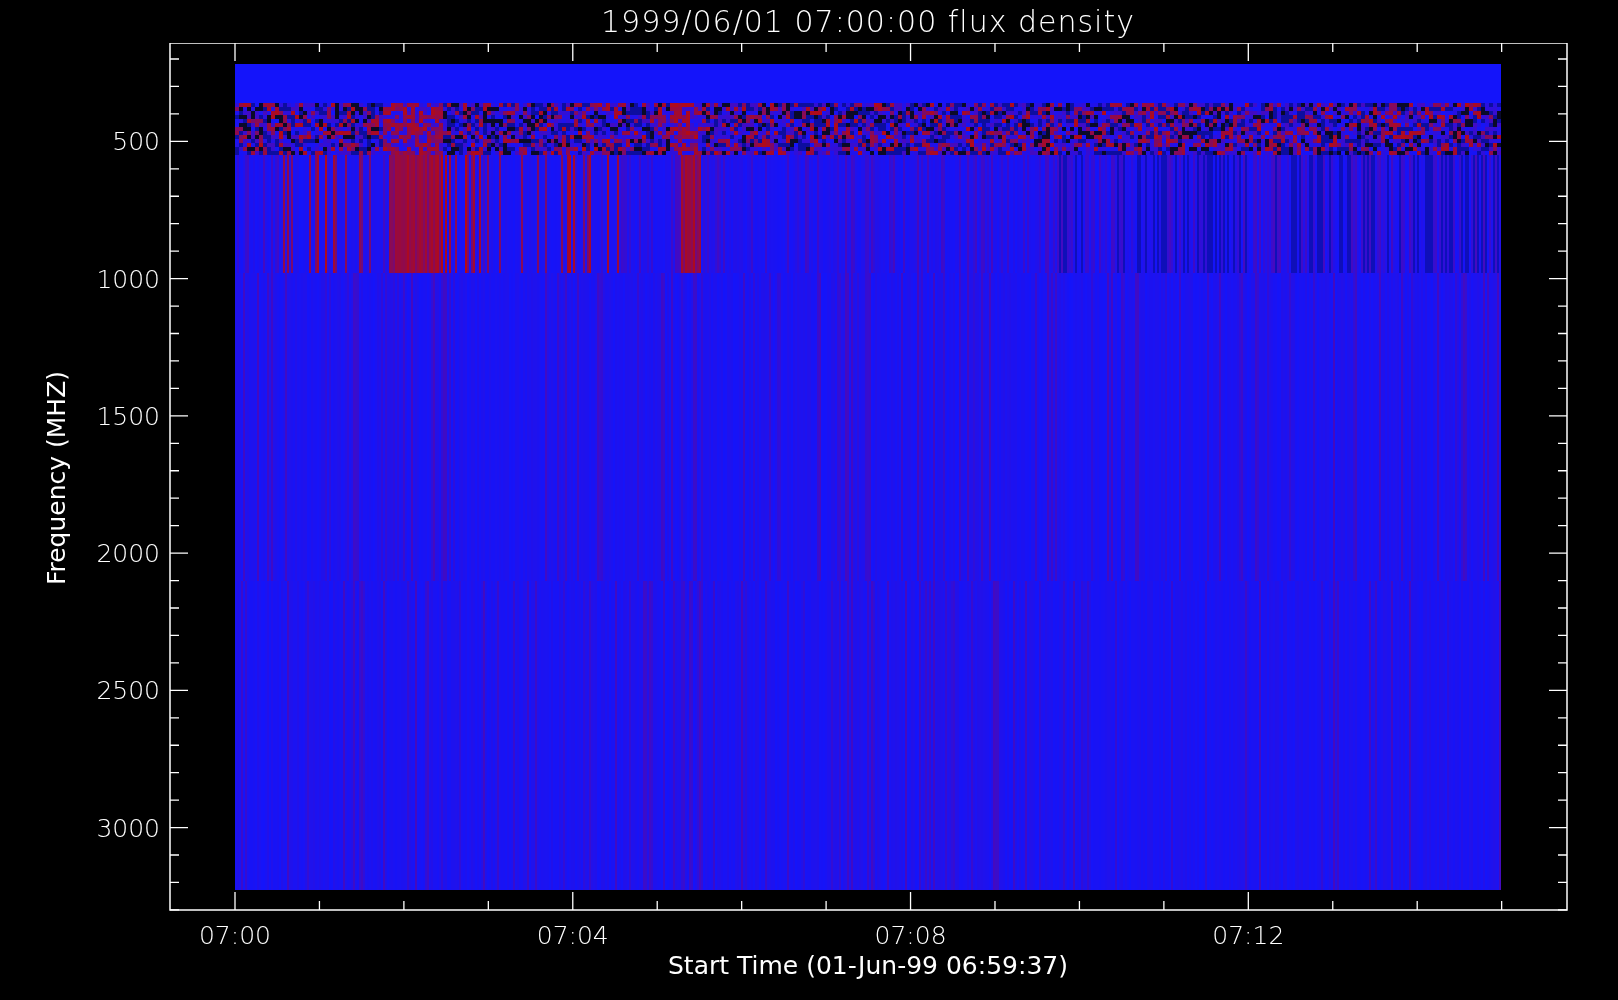 The width and height of the screenshot is (1618, 1000). Describe the element at coordinates (572, 935) in the screenshot. I see `axis-tick-label: 07:04` at that location.